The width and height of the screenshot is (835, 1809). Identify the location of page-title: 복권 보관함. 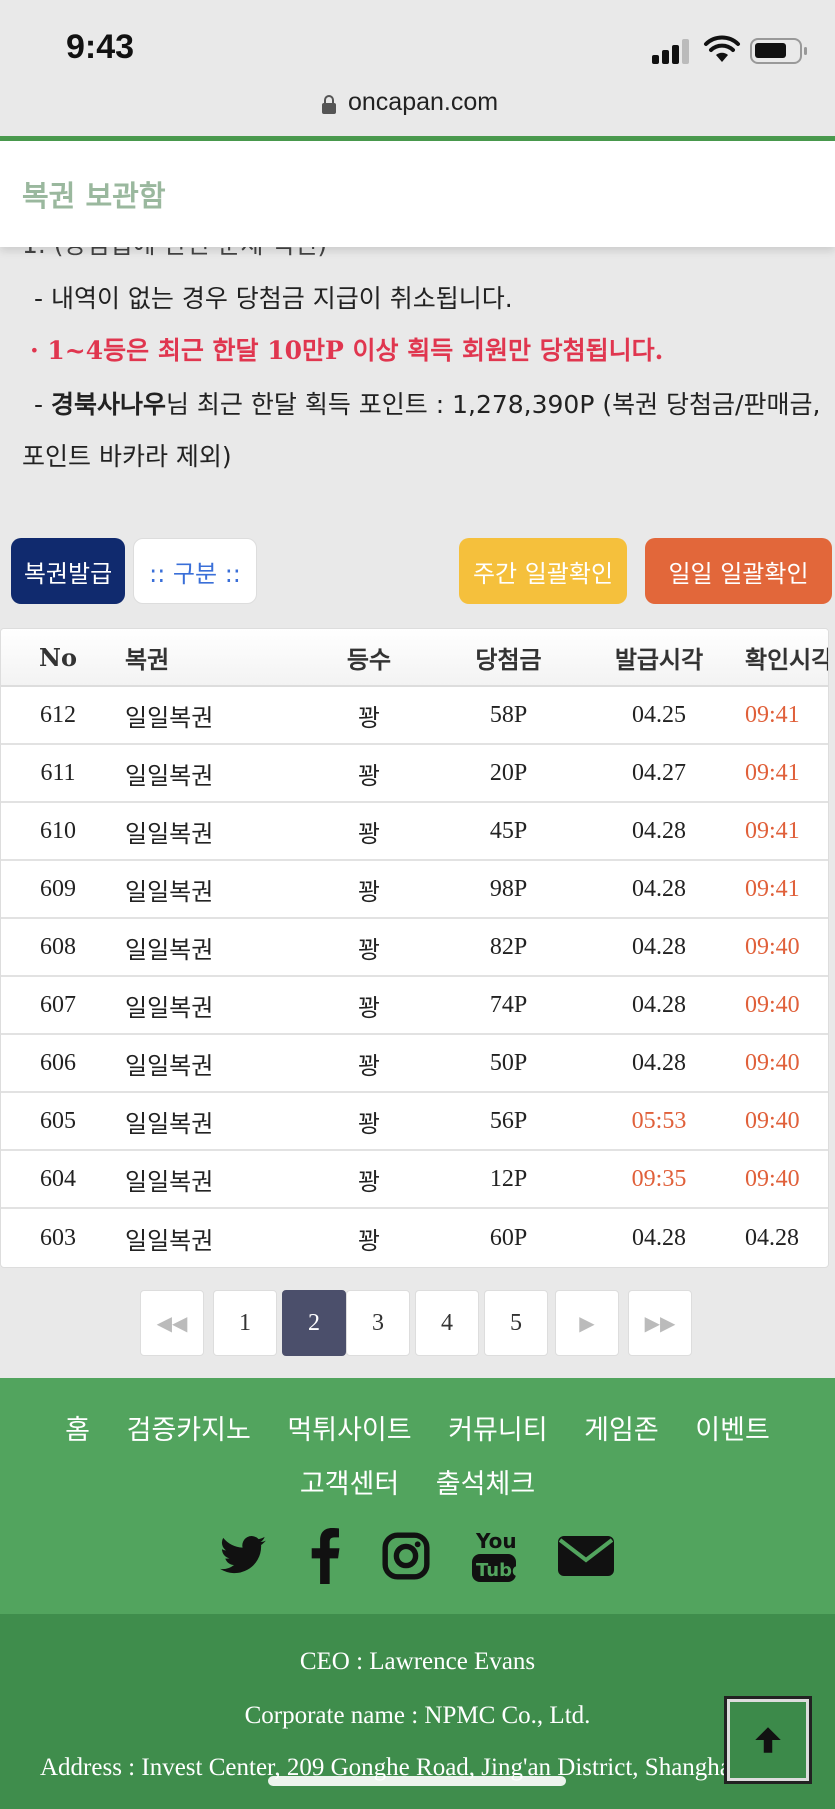
(94, 196).